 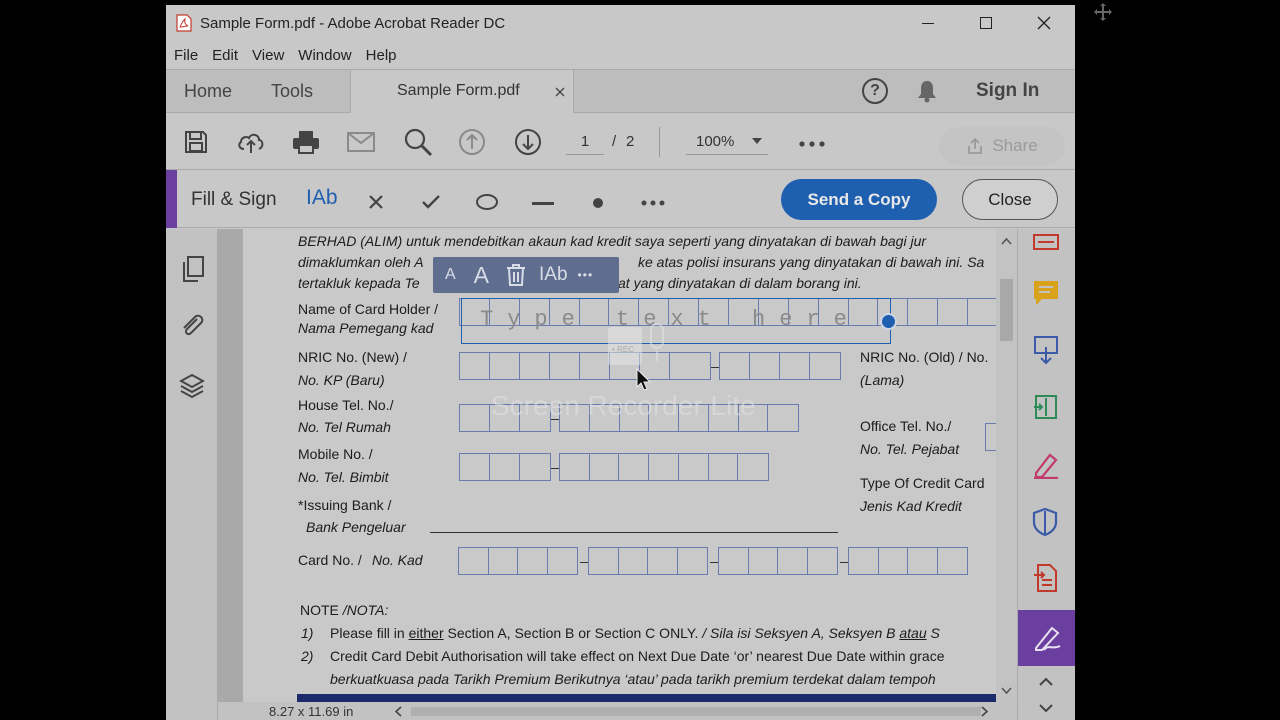 I want to click on print-icon, so click(x=306, y=142).